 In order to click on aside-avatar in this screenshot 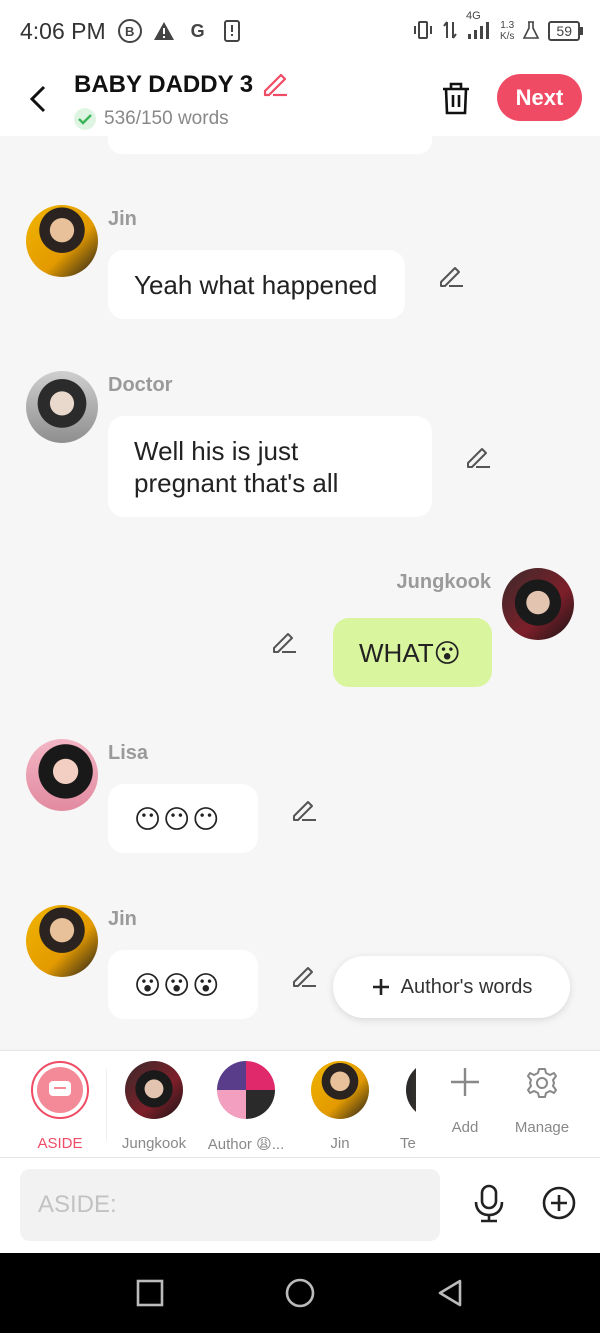, I will do `click(60, 1090)`.